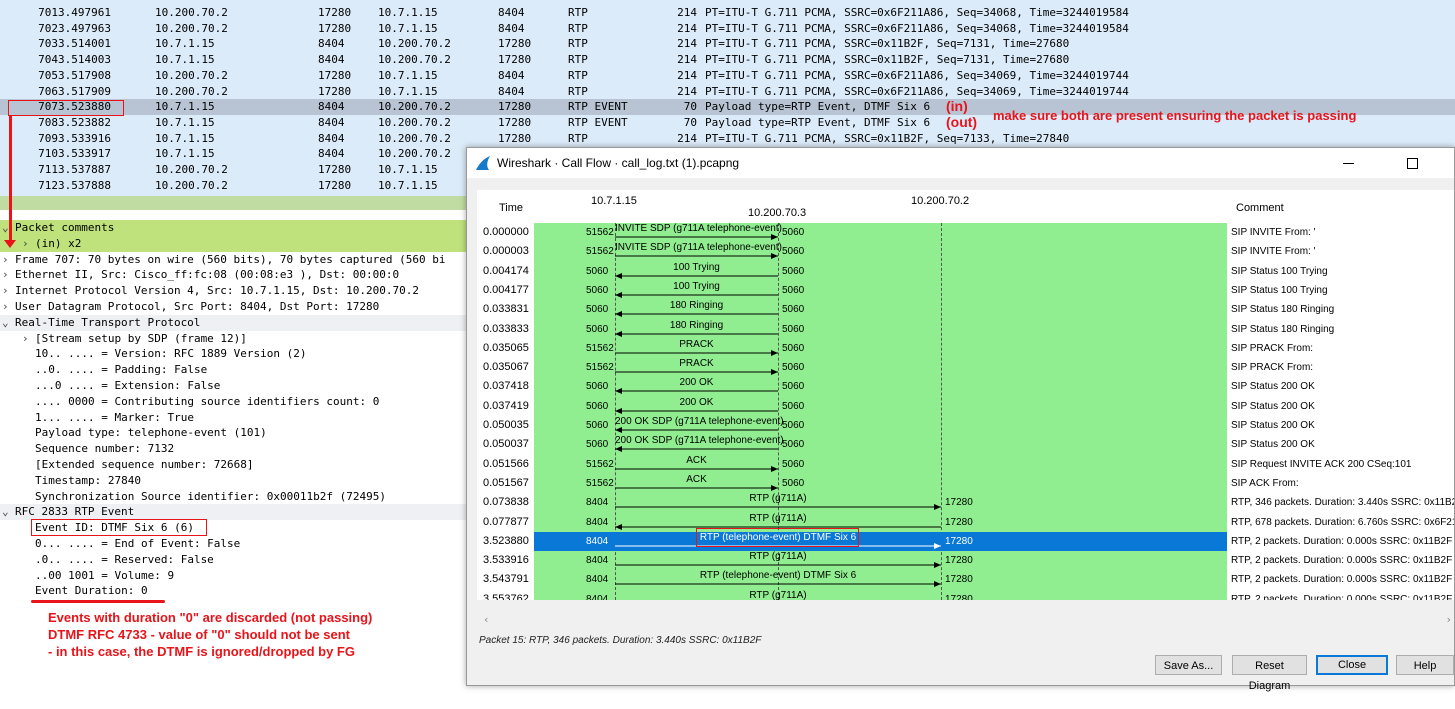  I want to click on detail-row: 1... .... = Marker: True, so click(235, 418).